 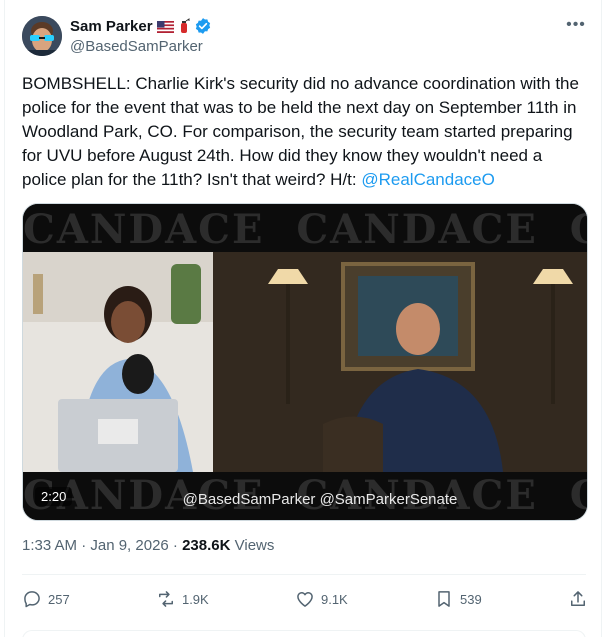 I want to click on share-icon, so click(x=577, y=598).